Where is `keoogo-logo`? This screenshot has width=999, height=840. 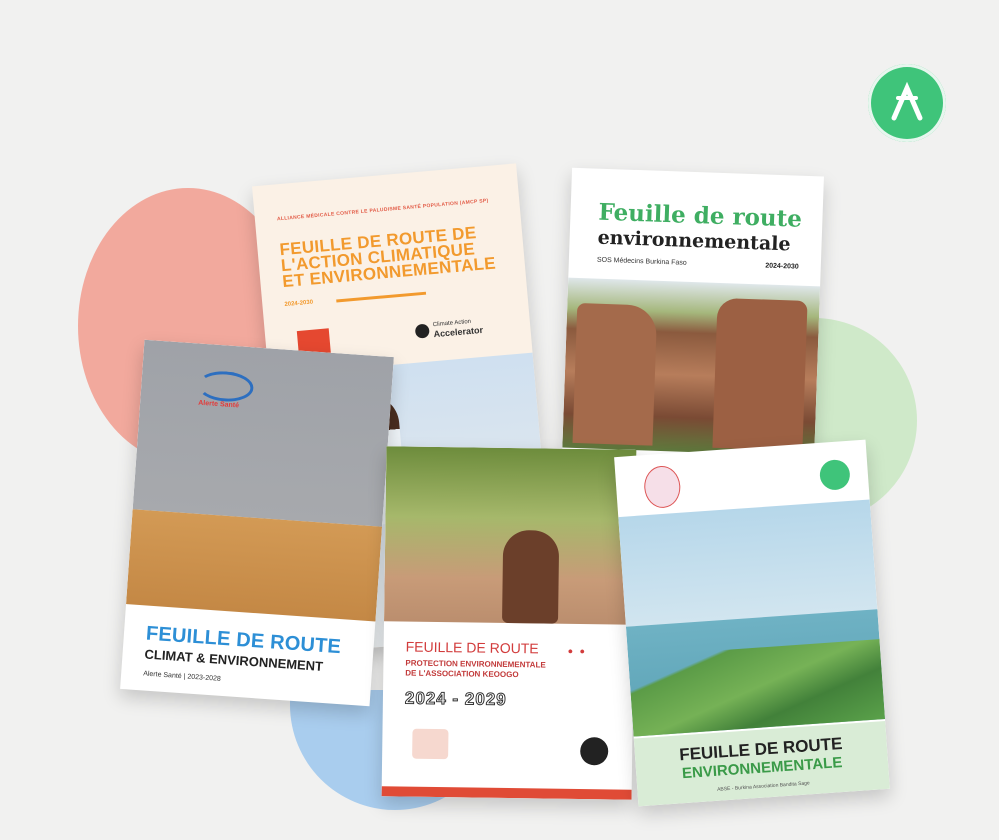
keoogo-logo is located at coordinates (430, 744).